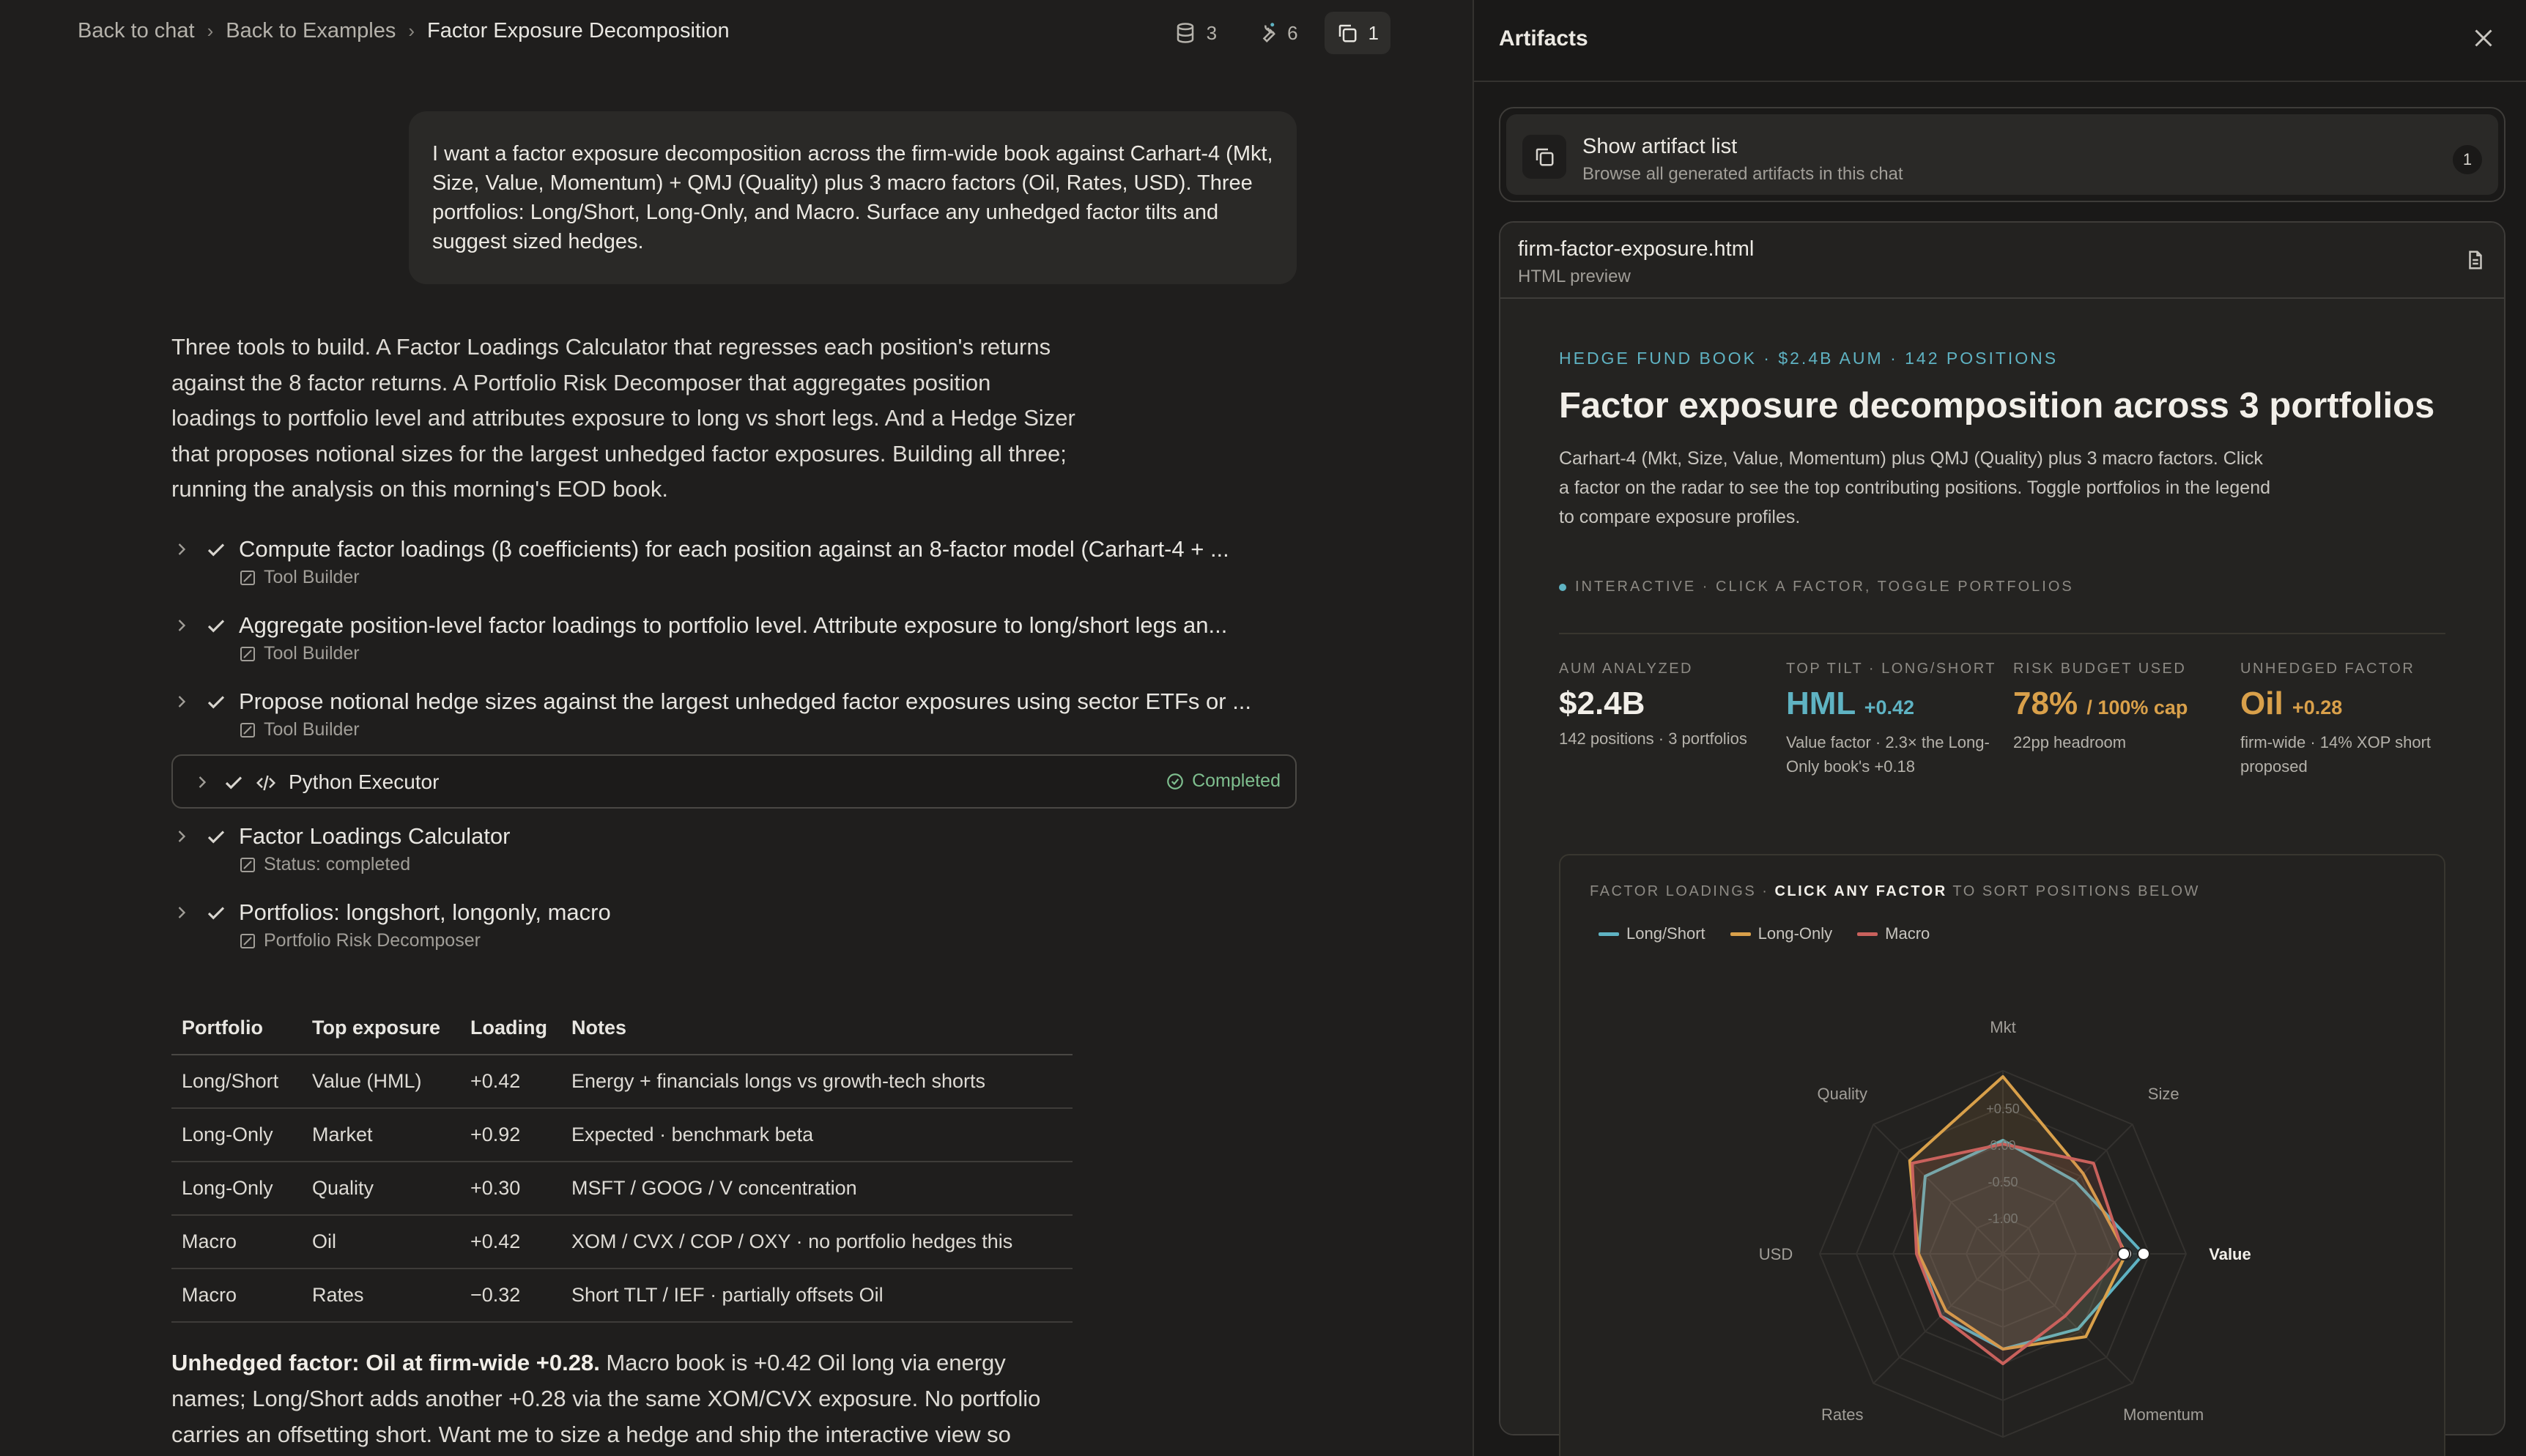 The width and height of the screenshot is (2526, 1456). What do you see at coordinates (1196, 33) in the screenshot?
I see `sources-button: 3` at bounding box center [1196, 33].